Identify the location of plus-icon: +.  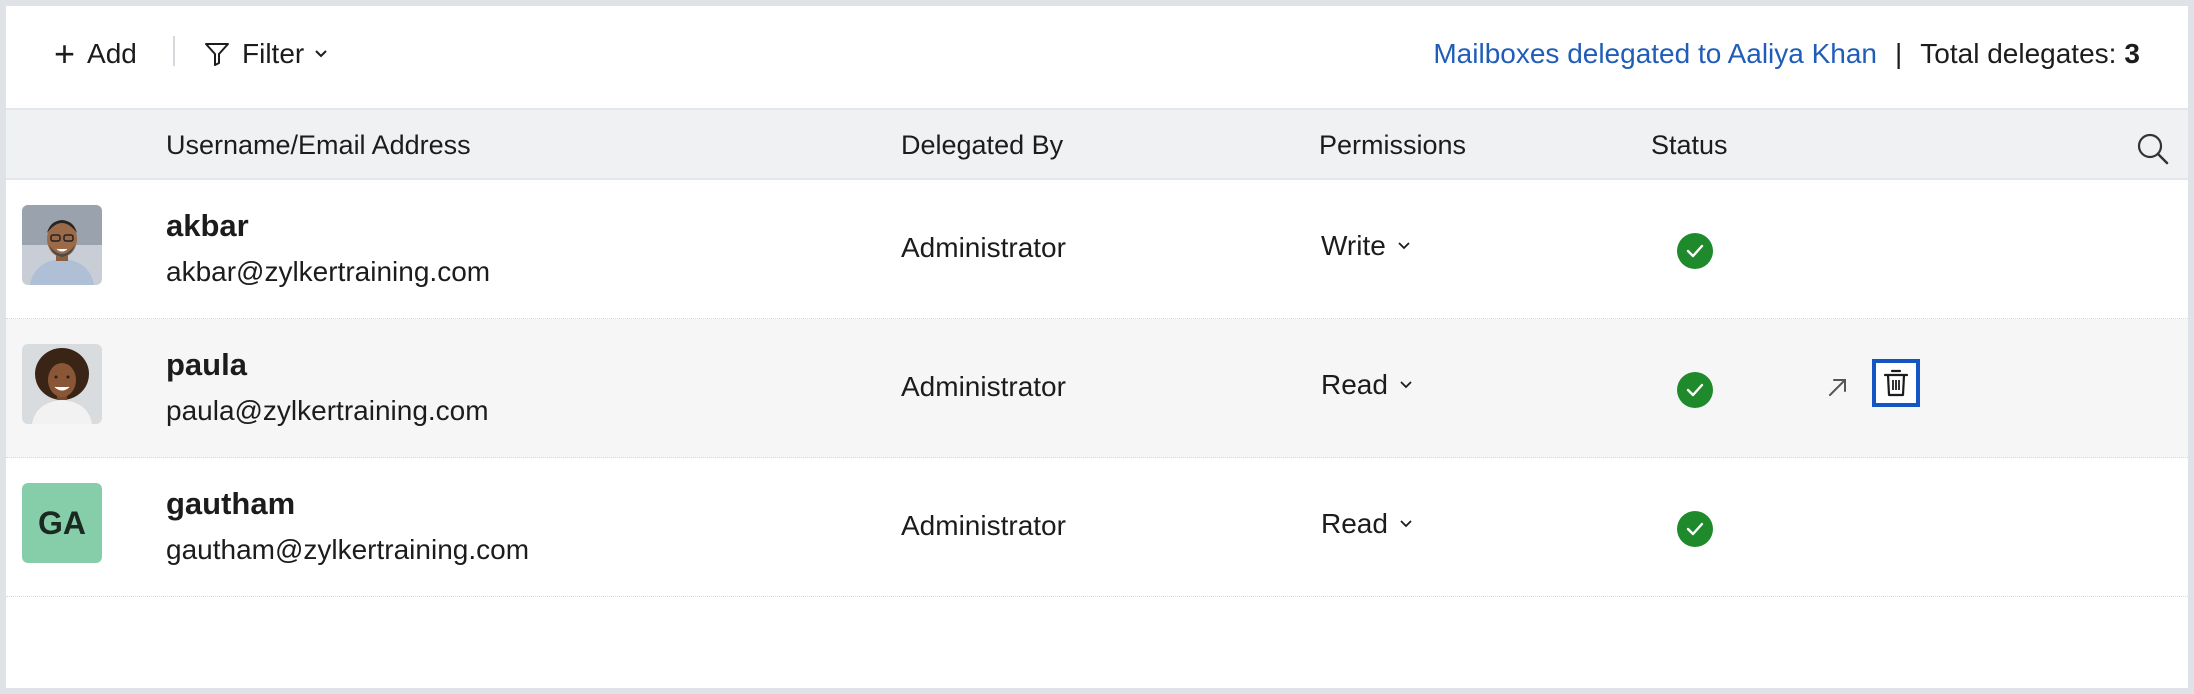
(65, 53).